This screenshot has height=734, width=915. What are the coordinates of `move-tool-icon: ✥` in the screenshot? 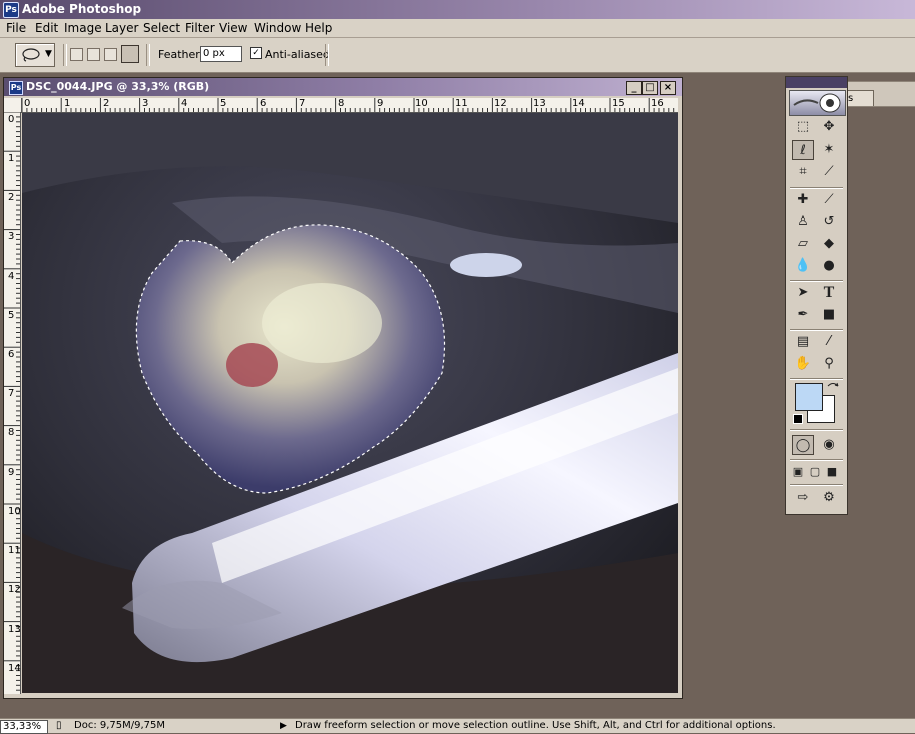 It's located at (829, 127).